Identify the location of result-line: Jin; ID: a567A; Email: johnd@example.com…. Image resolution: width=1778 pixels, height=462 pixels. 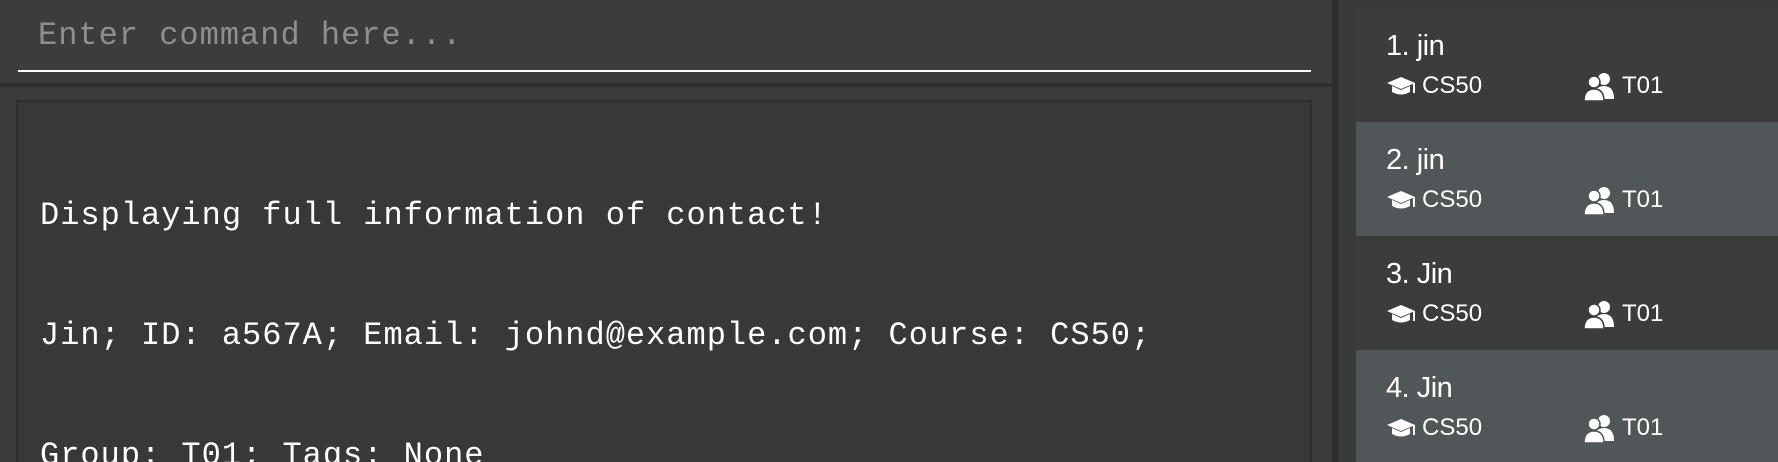
(596, 335).